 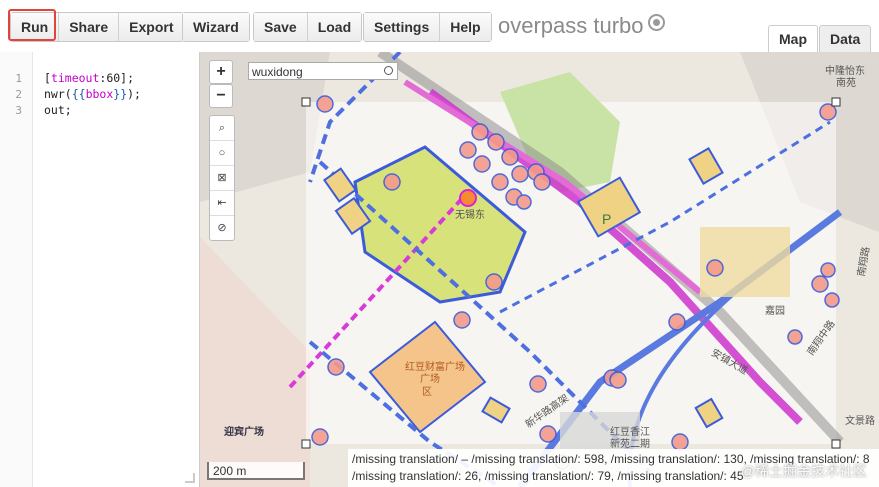 I want to click on run-highlight, so click(x=32, y=25).